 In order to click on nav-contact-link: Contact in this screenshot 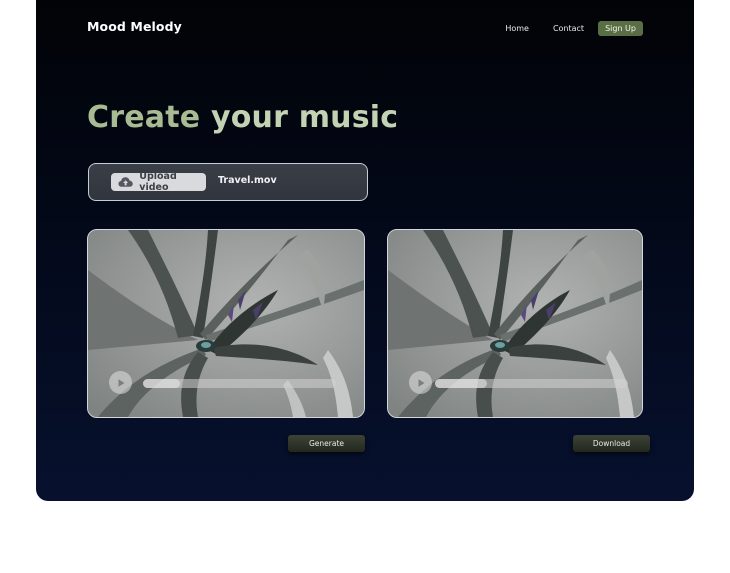, I will do `click(568, 28)`.